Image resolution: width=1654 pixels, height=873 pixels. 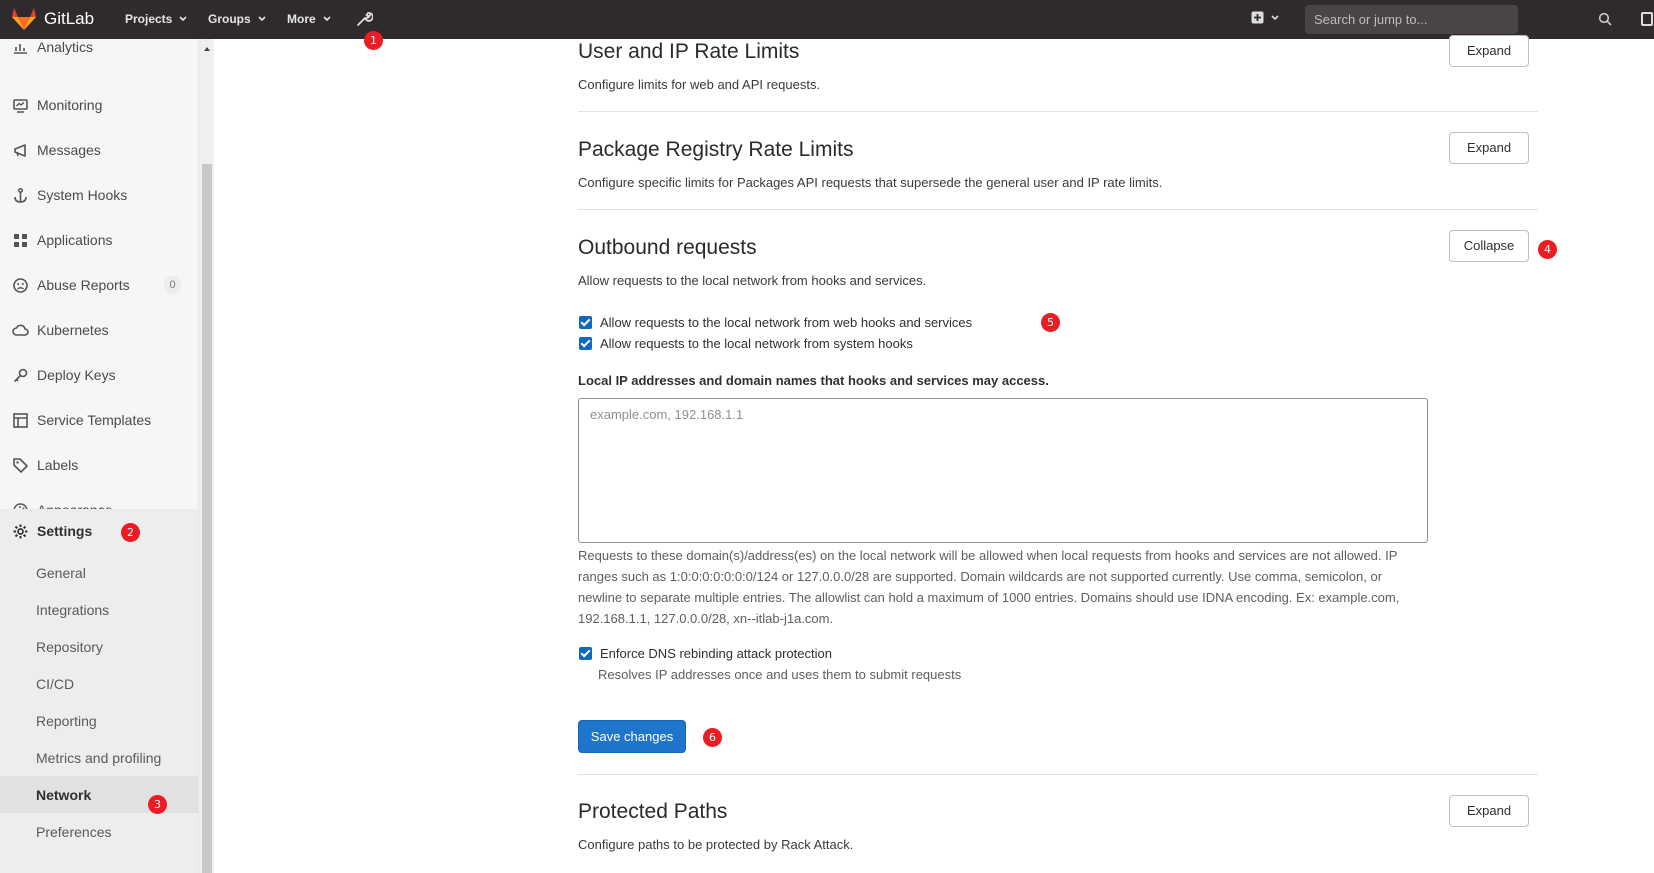 I want to click on monitor-icon, so click(x=20, y=105).